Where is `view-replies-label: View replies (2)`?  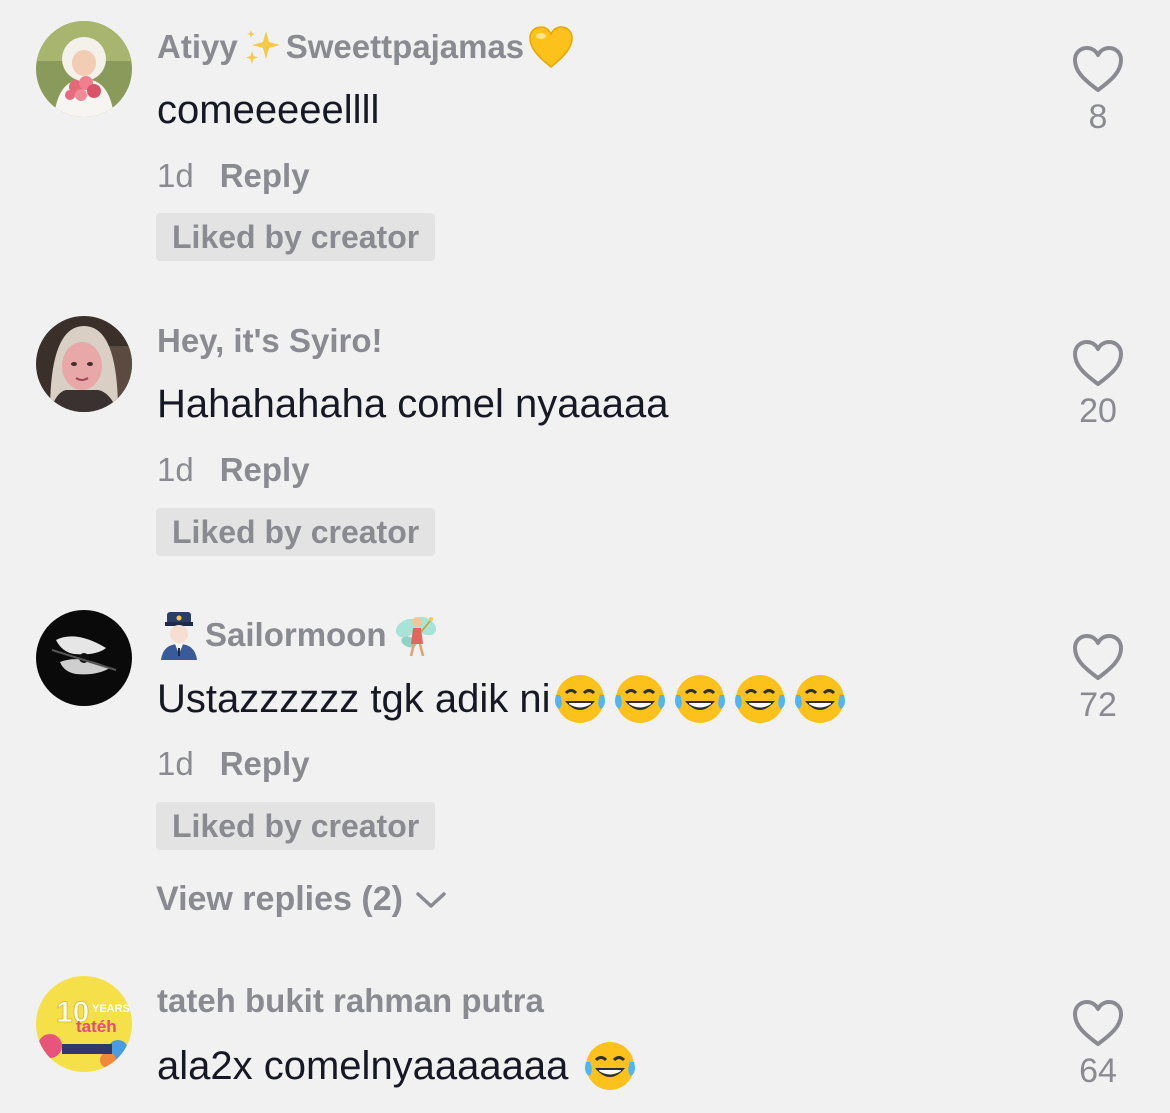
view-replies-label: View replies (2) is located at coordinates (279, 899).